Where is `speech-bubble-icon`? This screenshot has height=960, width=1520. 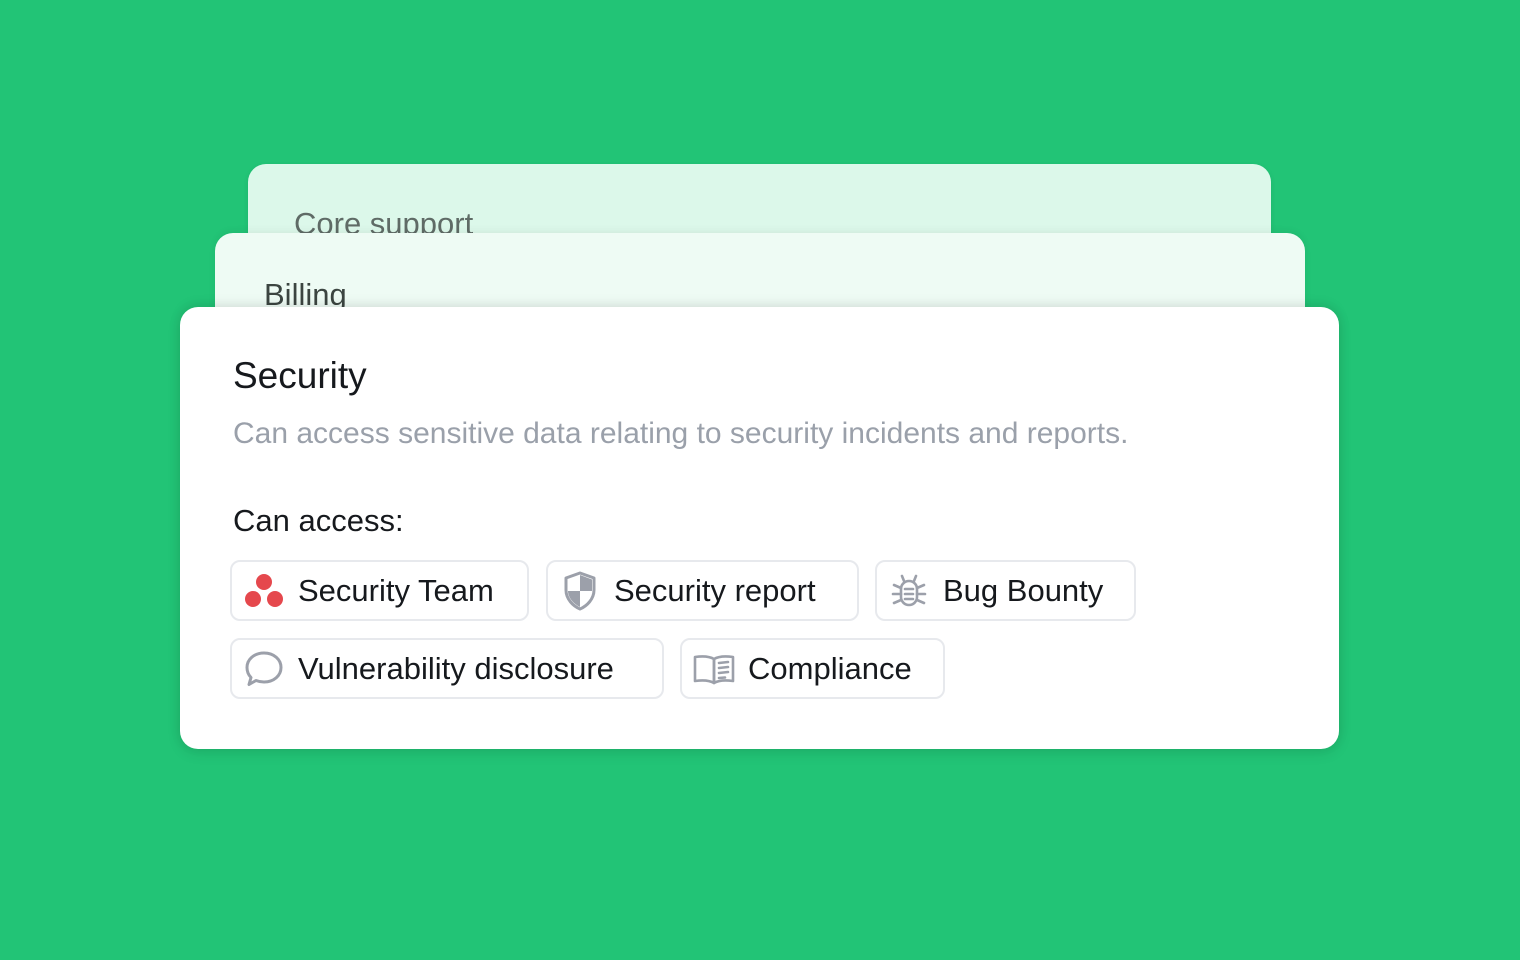
speech-bubble-icon is located at coordinates (264, 669).